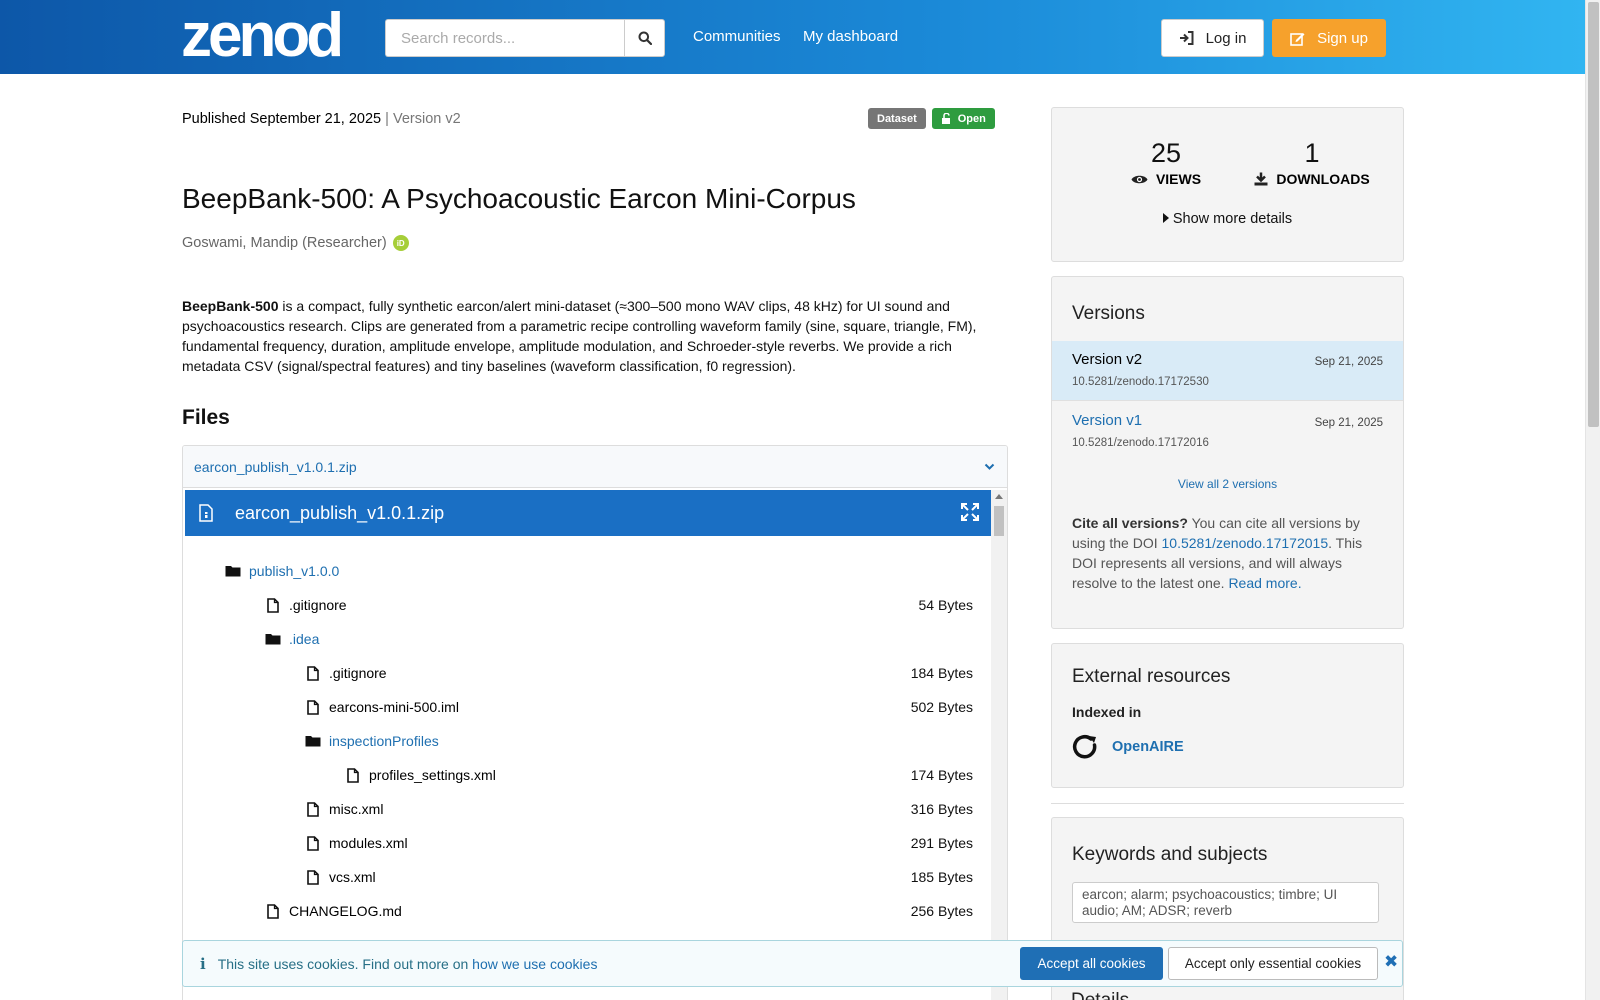 The image size is (1600, 1000). What do you see at coordinates (1170, 854) in the screenshot?
I see `keywords-heading: Keywords and subjects` at bounding box center [1170, 854].